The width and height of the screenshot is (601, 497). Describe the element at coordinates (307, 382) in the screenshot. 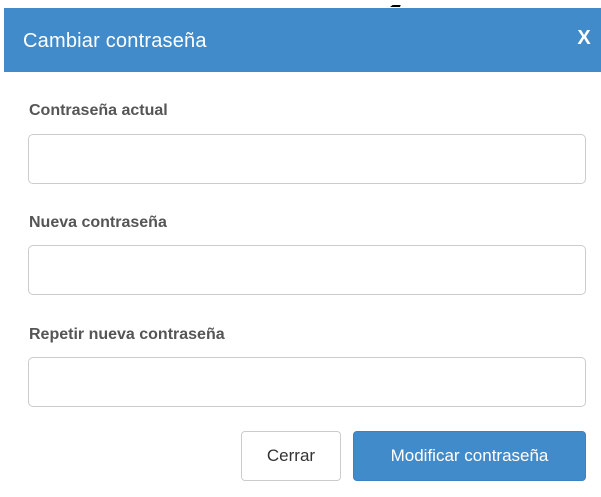

I see `repeat-password-input` at that location.